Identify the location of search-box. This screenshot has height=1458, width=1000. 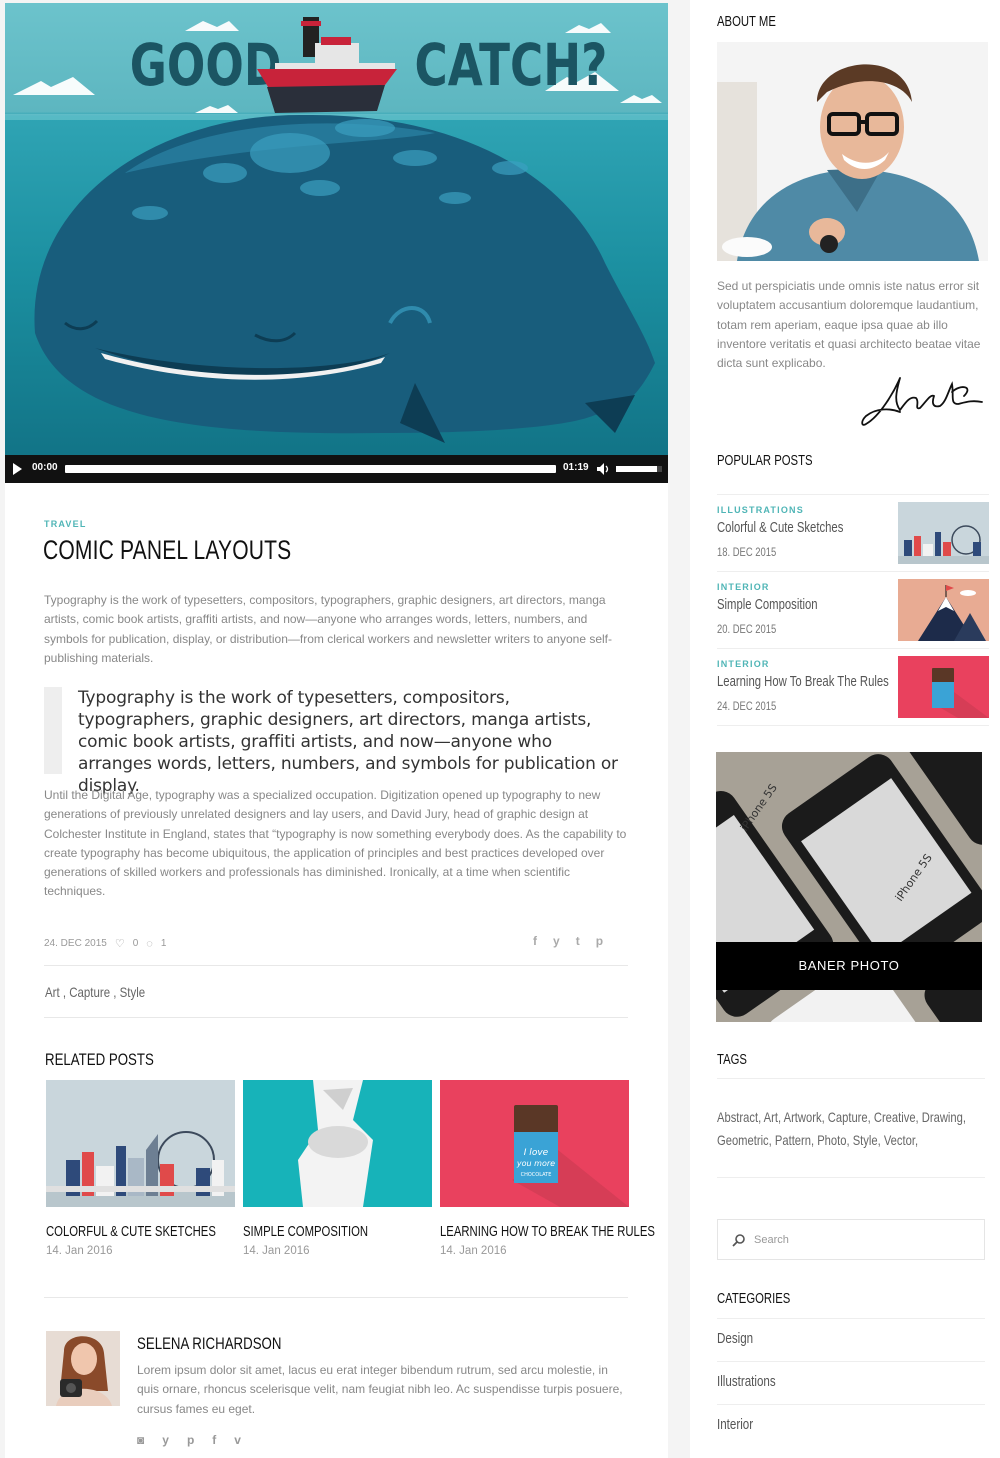
(851, 1239).